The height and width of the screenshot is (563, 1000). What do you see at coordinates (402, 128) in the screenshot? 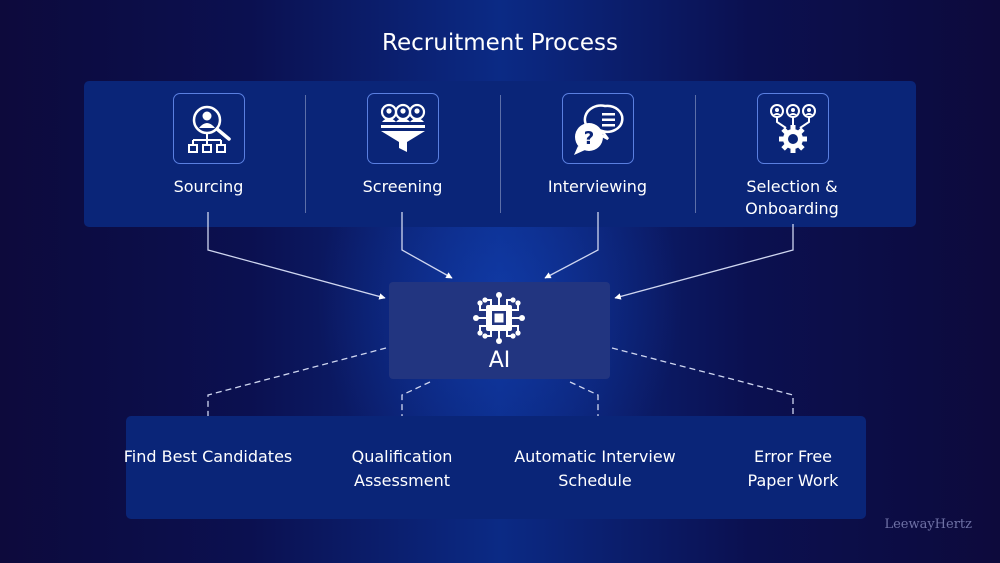
I see `candidate-filter-icon` at bounding box center [402, 128].